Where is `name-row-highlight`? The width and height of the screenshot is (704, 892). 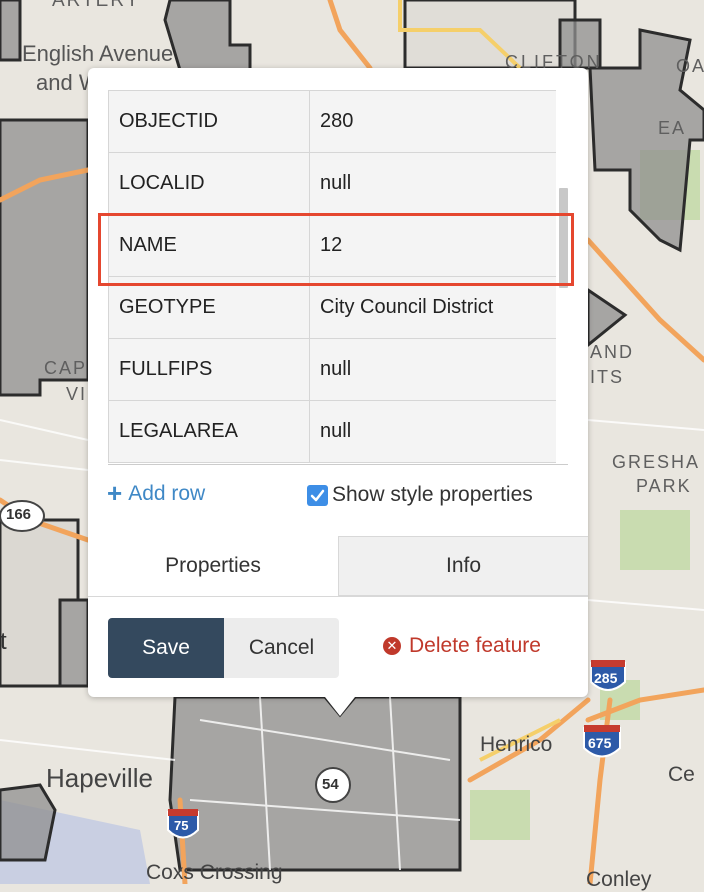
name-row-highlight is located at coordinates (336, 249).